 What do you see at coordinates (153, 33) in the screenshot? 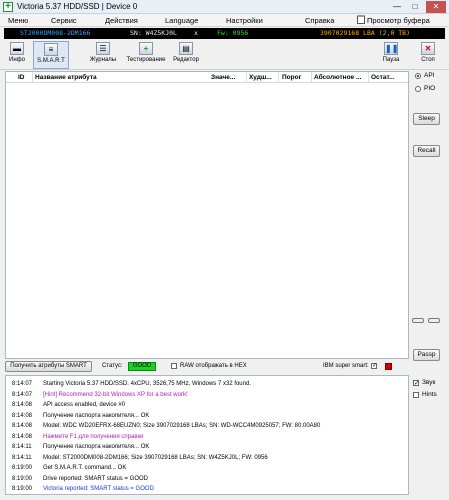
I see `device-serial: SN: W4Z5KJ0L` at bounding box center [153, 33].